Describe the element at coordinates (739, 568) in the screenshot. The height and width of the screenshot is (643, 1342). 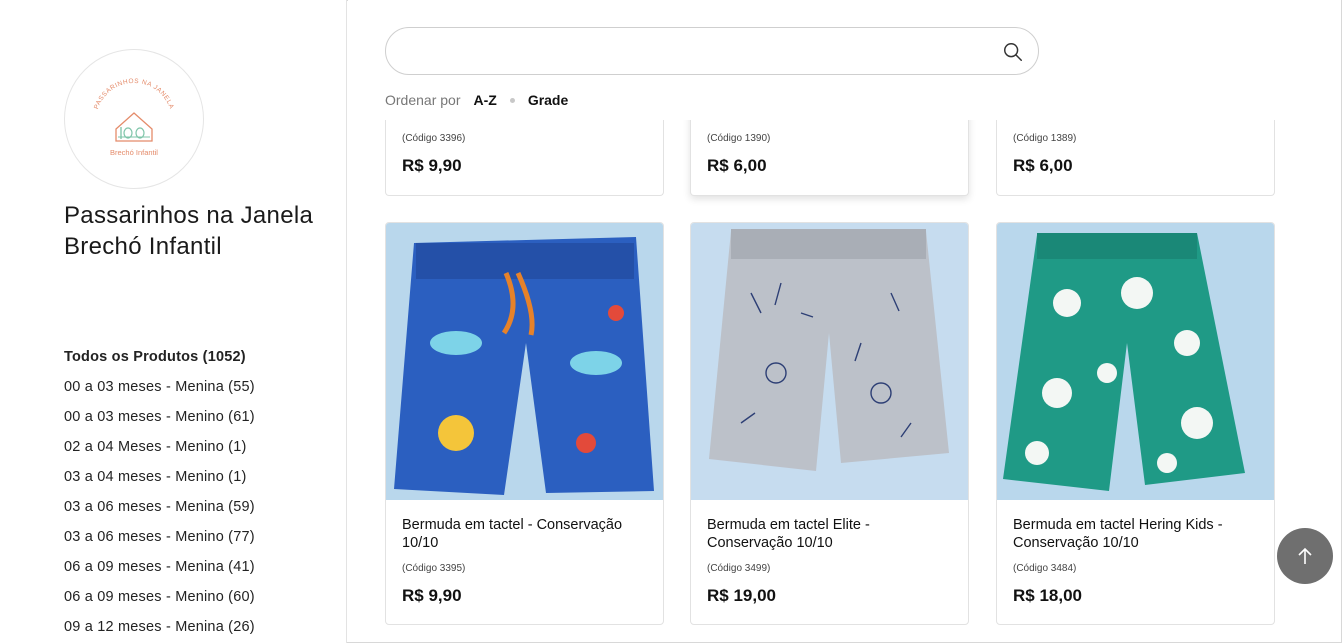
I see `product-code: (Código 3499)` at that location.